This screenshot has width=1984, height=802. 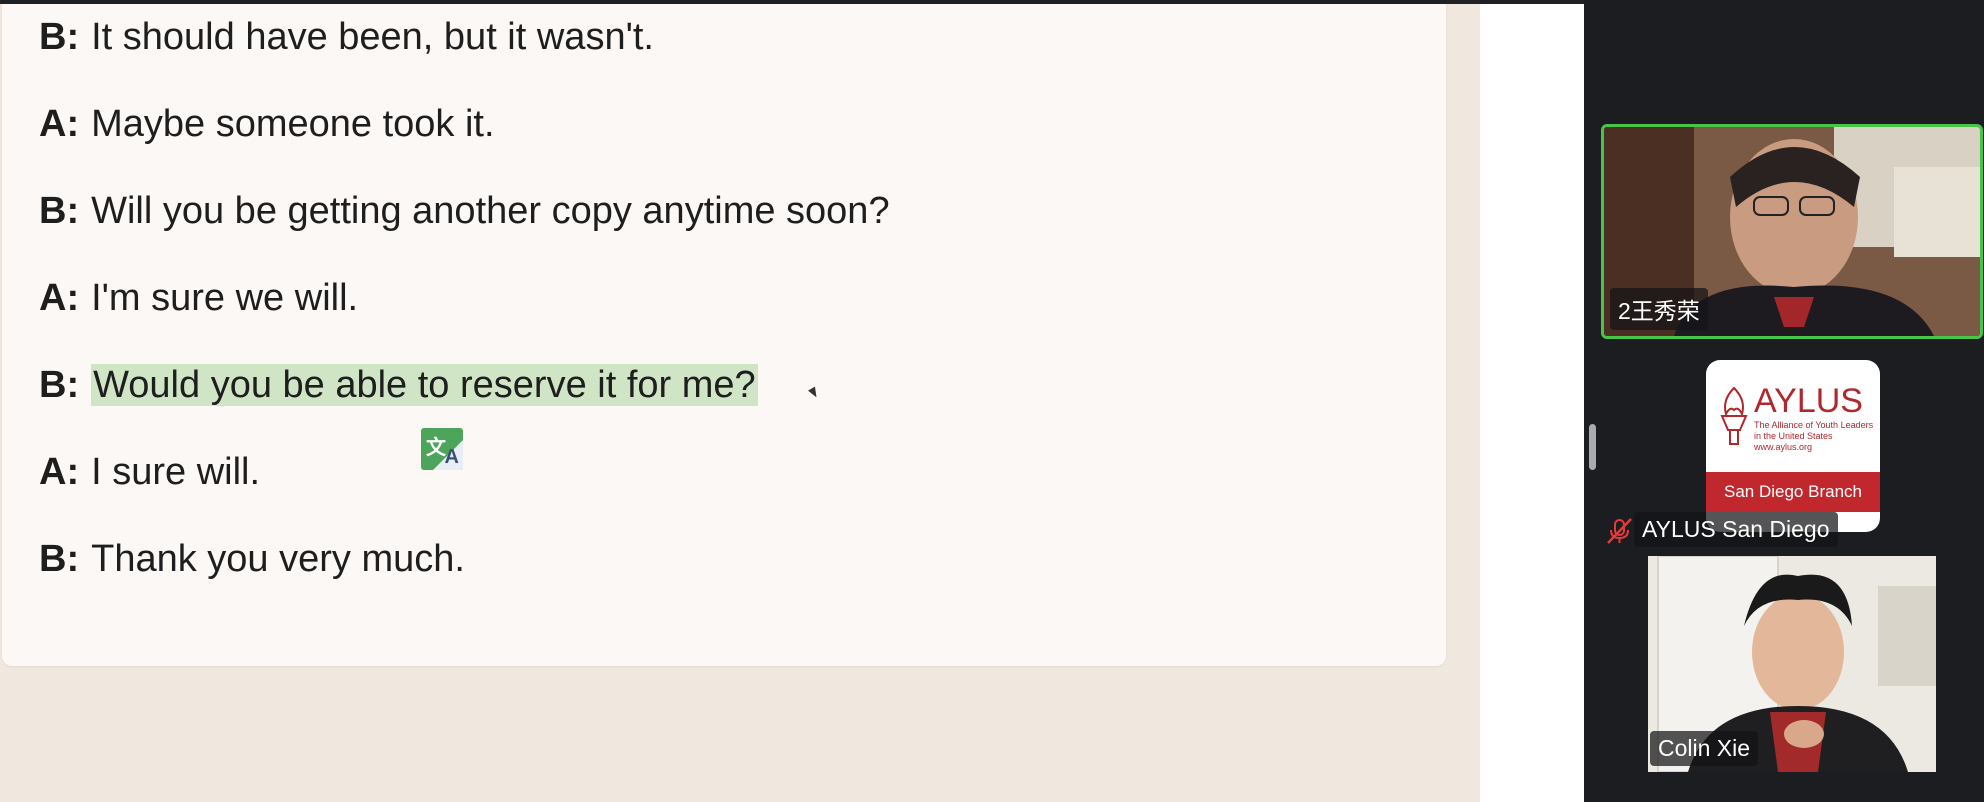 I want to click on dialogue-line: A: I'm sure we will., so click(x=198, y=298).